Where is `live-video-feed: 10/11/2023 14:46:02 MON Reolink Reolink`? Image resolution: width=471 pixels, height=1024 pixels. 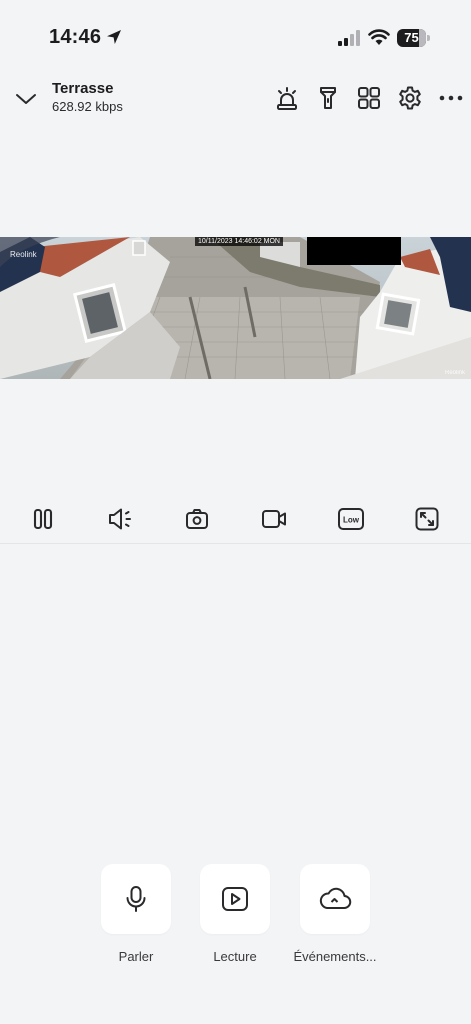 live-video-feed: 10/11/2023 14:46:02 MON Reolink Reolink is located at coordinates (235, 308).